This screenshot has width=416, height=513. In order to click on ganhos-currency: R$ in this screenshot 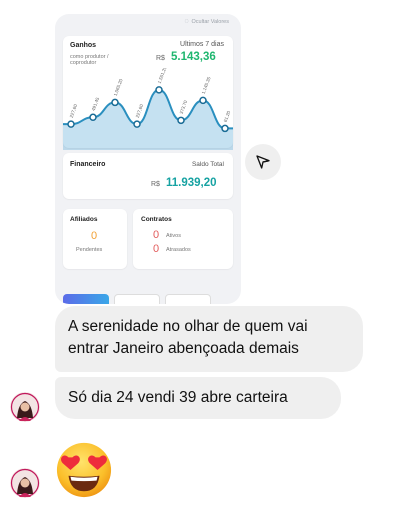, I will do `click(160, 58)`.